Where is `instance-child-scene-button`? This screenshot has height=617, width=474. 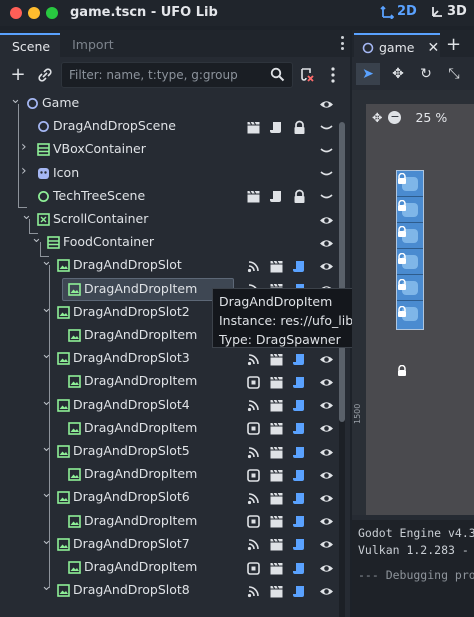 instance-child-scene-button is located at coordinates (45, 75).